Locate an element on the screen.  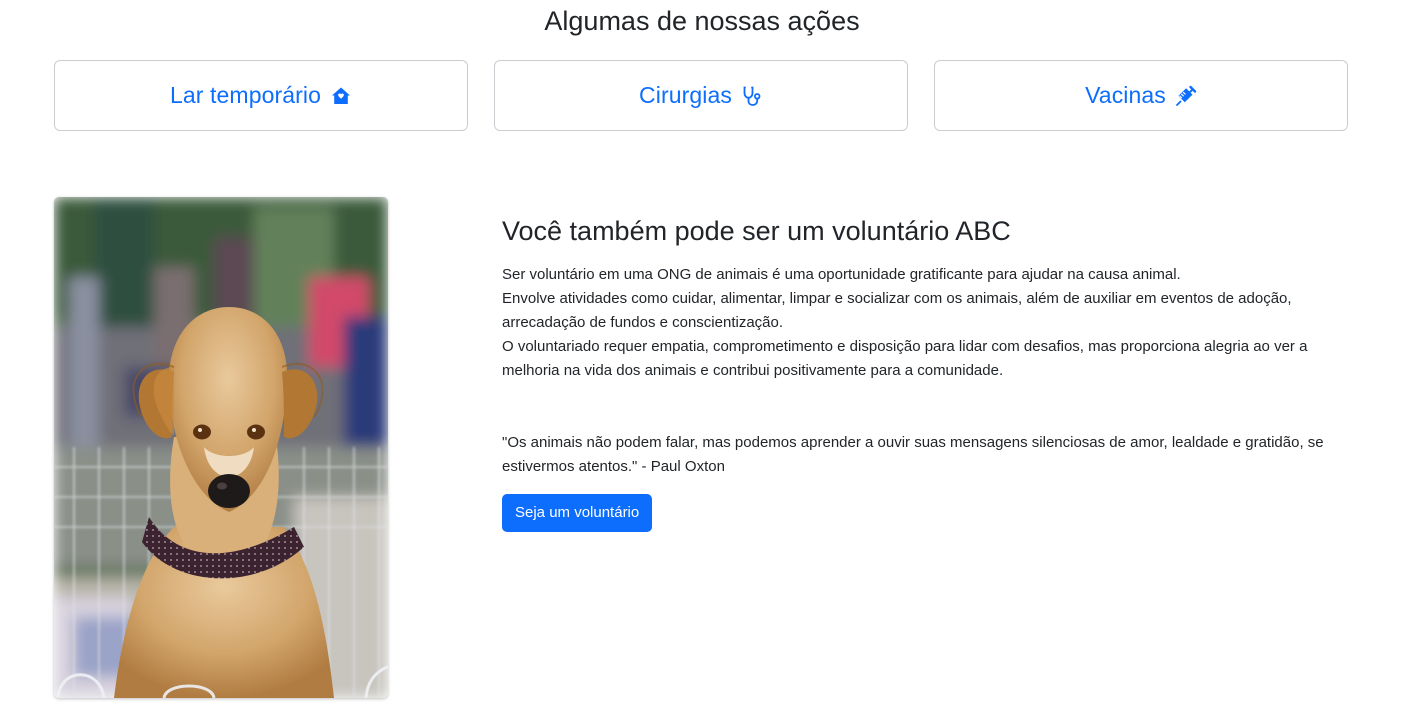
surgeries-card: Cirurgias is located at coordinates (701, 95).